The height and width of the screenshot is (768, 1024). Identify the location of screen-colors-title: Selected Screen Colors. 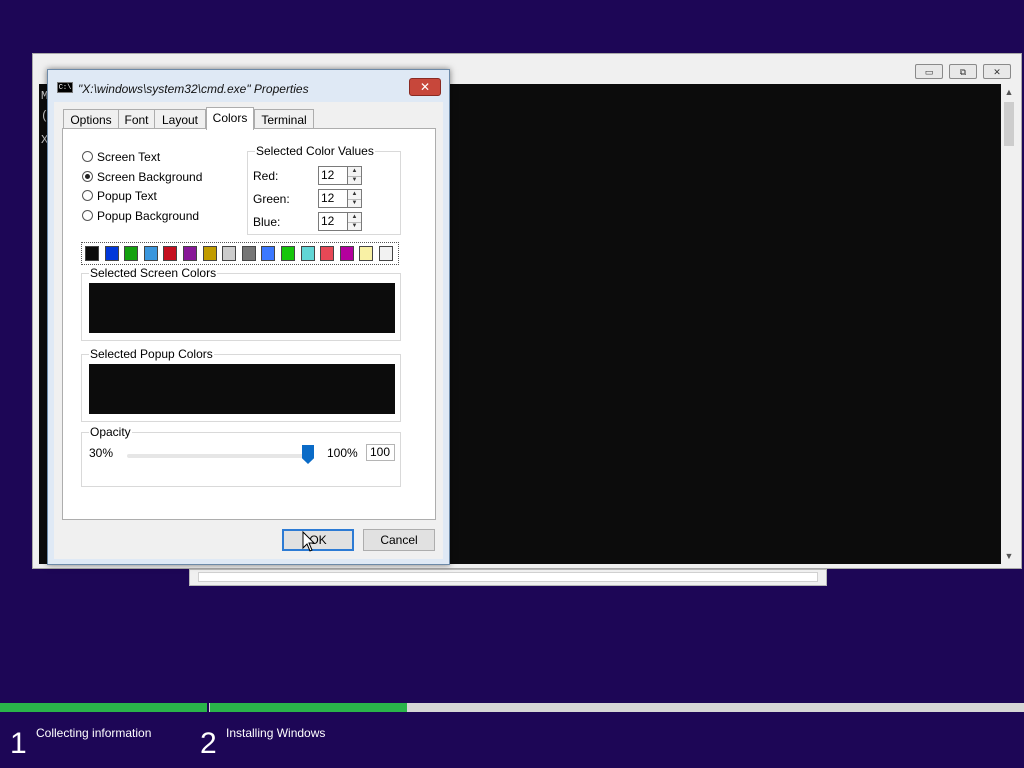
(153, 273).